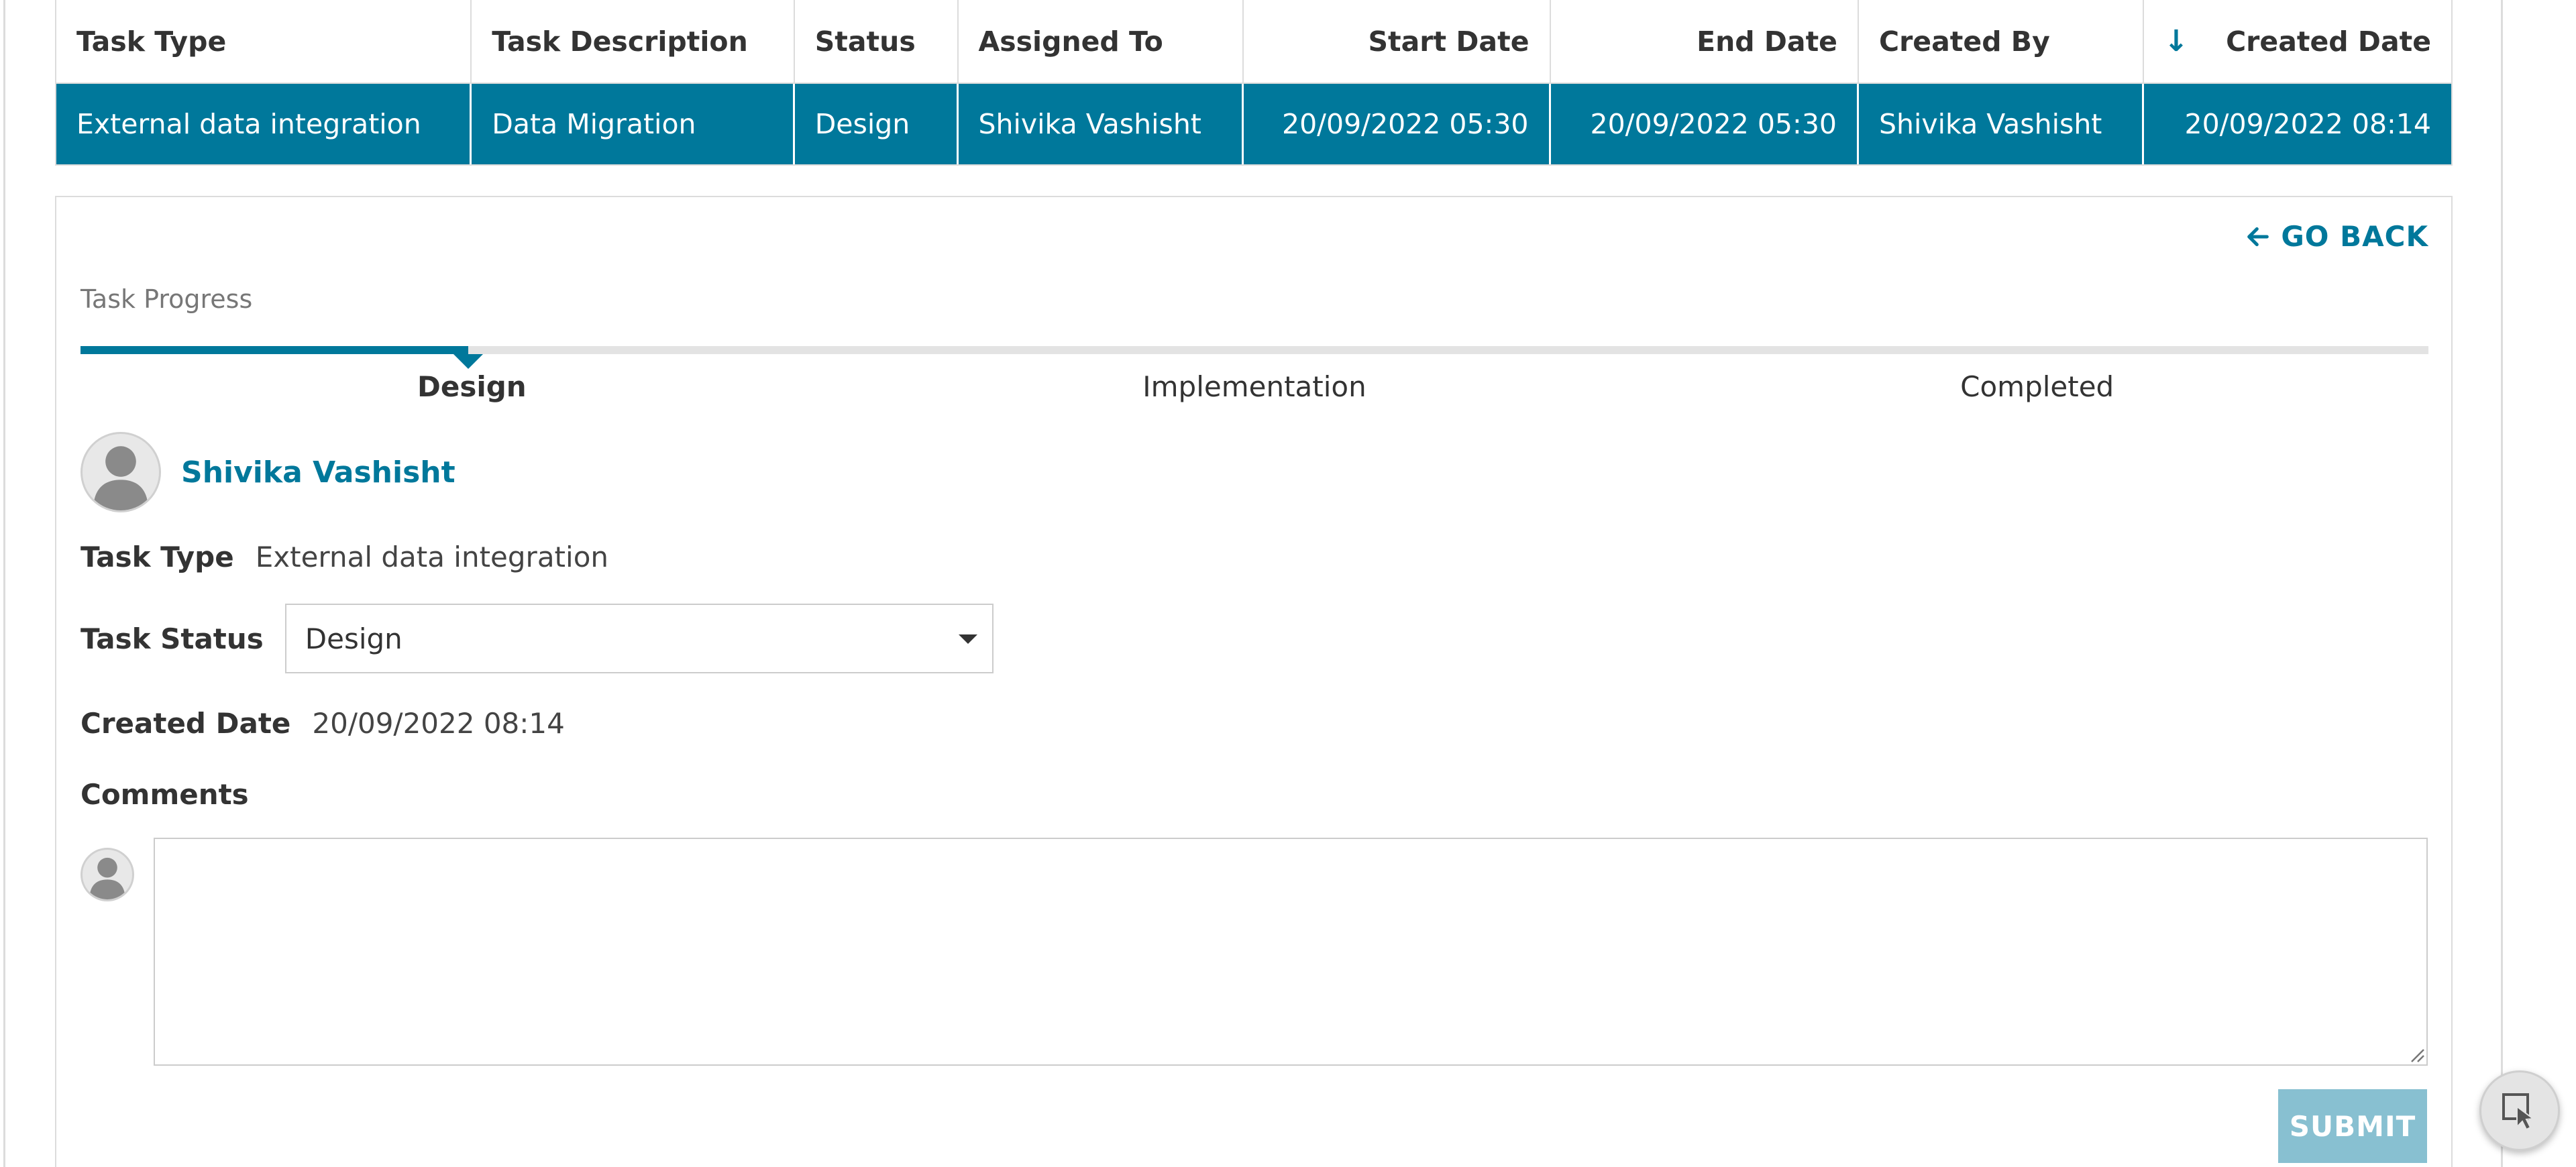 The image size is (2576, 1167). What do you see at coordinates (1705, 41) in the screenshot?
I see `column-header-end-date: End Date` at bounding box center [1705, 41].